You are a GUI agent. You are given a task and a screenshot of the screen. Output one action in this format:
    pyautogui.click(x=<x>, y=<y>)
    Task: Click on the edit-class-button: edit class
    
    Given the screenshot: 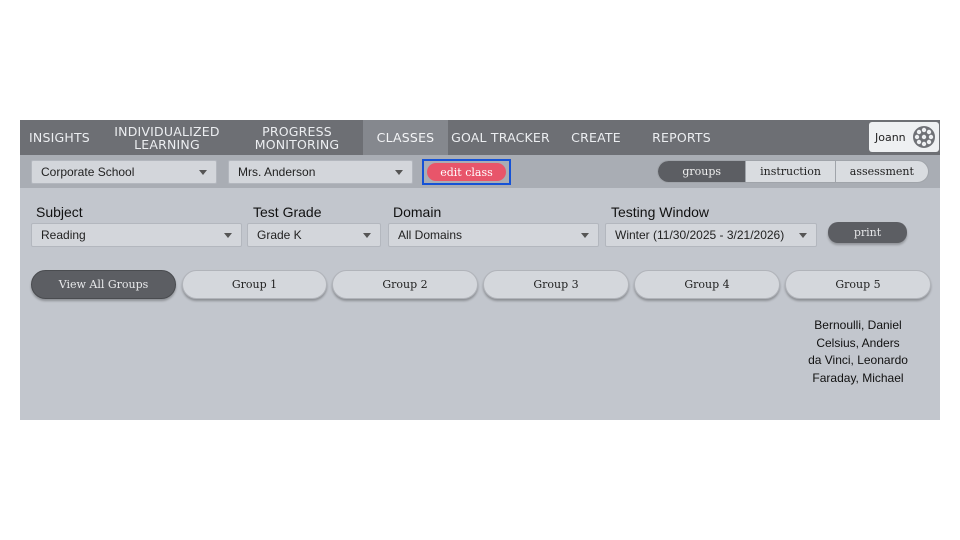 What is the action you would take?
    pyautogui.click(x=466, y=172)
    